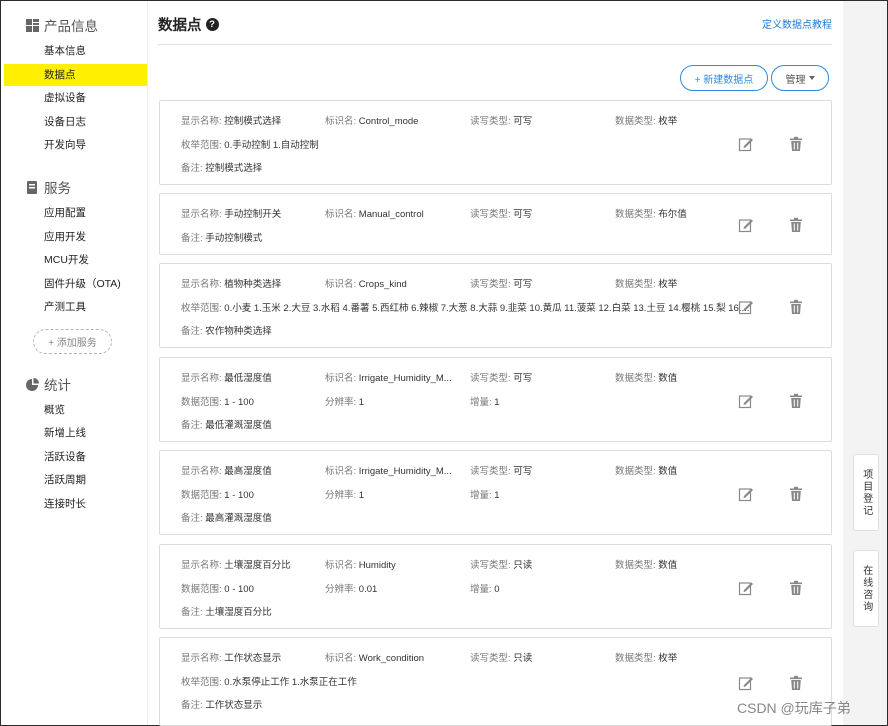  Describe the element at coordinates (48, 187) in the screenshot. I see `section-header-services: 服务` at that location.